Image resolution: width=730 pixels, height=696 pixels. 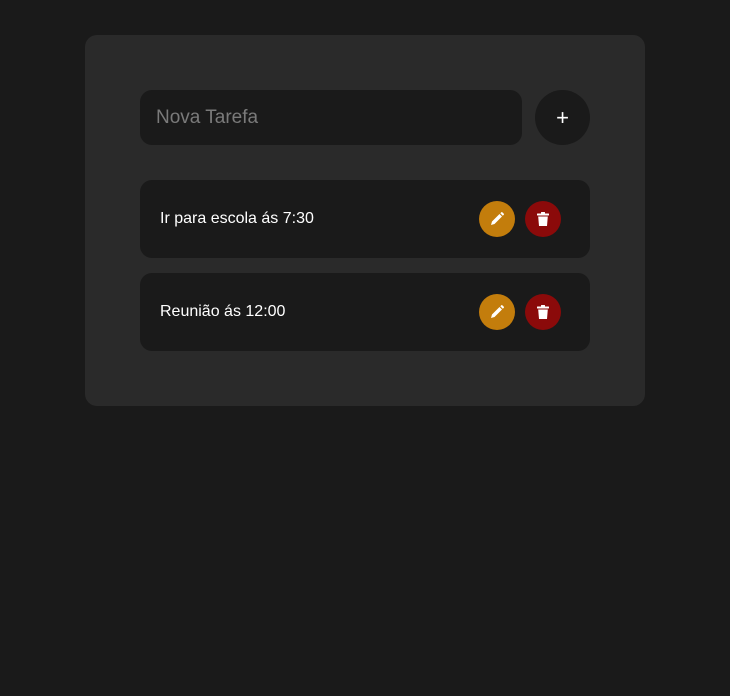 What do you see at coordinates (237, 218) in the screenshot?
I see `task-text: Ir para escola ás 7:30` at bounding box center [237, 218].